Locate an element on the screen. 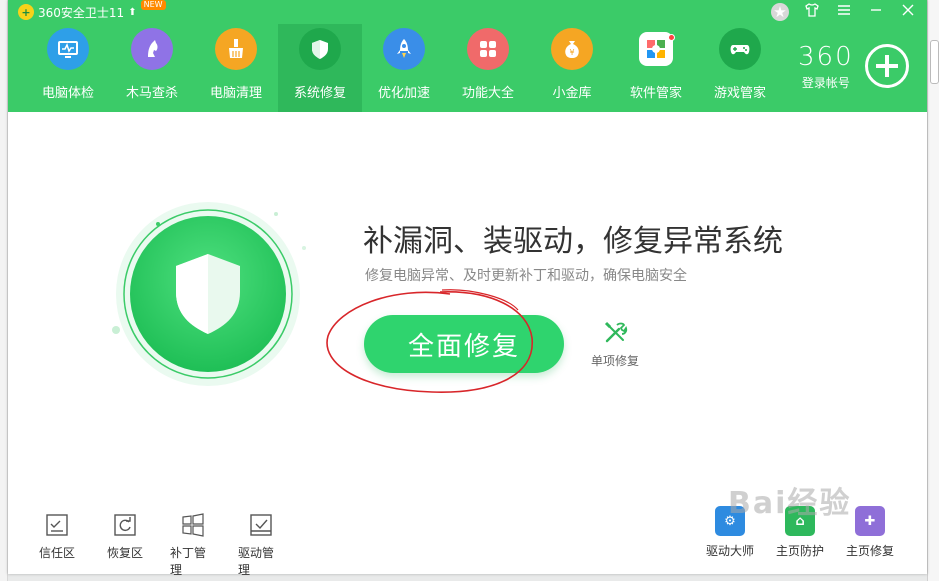  tool-restore-zone: 恢复区 is located at coordinates (125, 545).